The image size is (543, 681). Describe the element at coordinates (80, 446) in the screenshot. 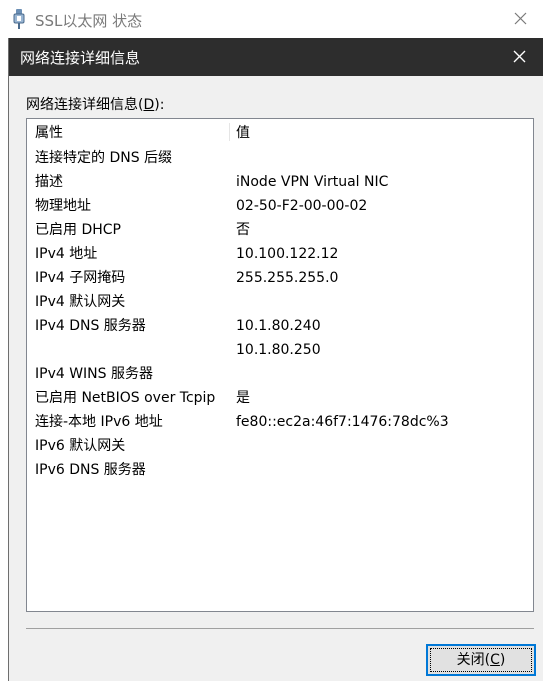

I see `property-cell: IPv6 默认网关` at that location.